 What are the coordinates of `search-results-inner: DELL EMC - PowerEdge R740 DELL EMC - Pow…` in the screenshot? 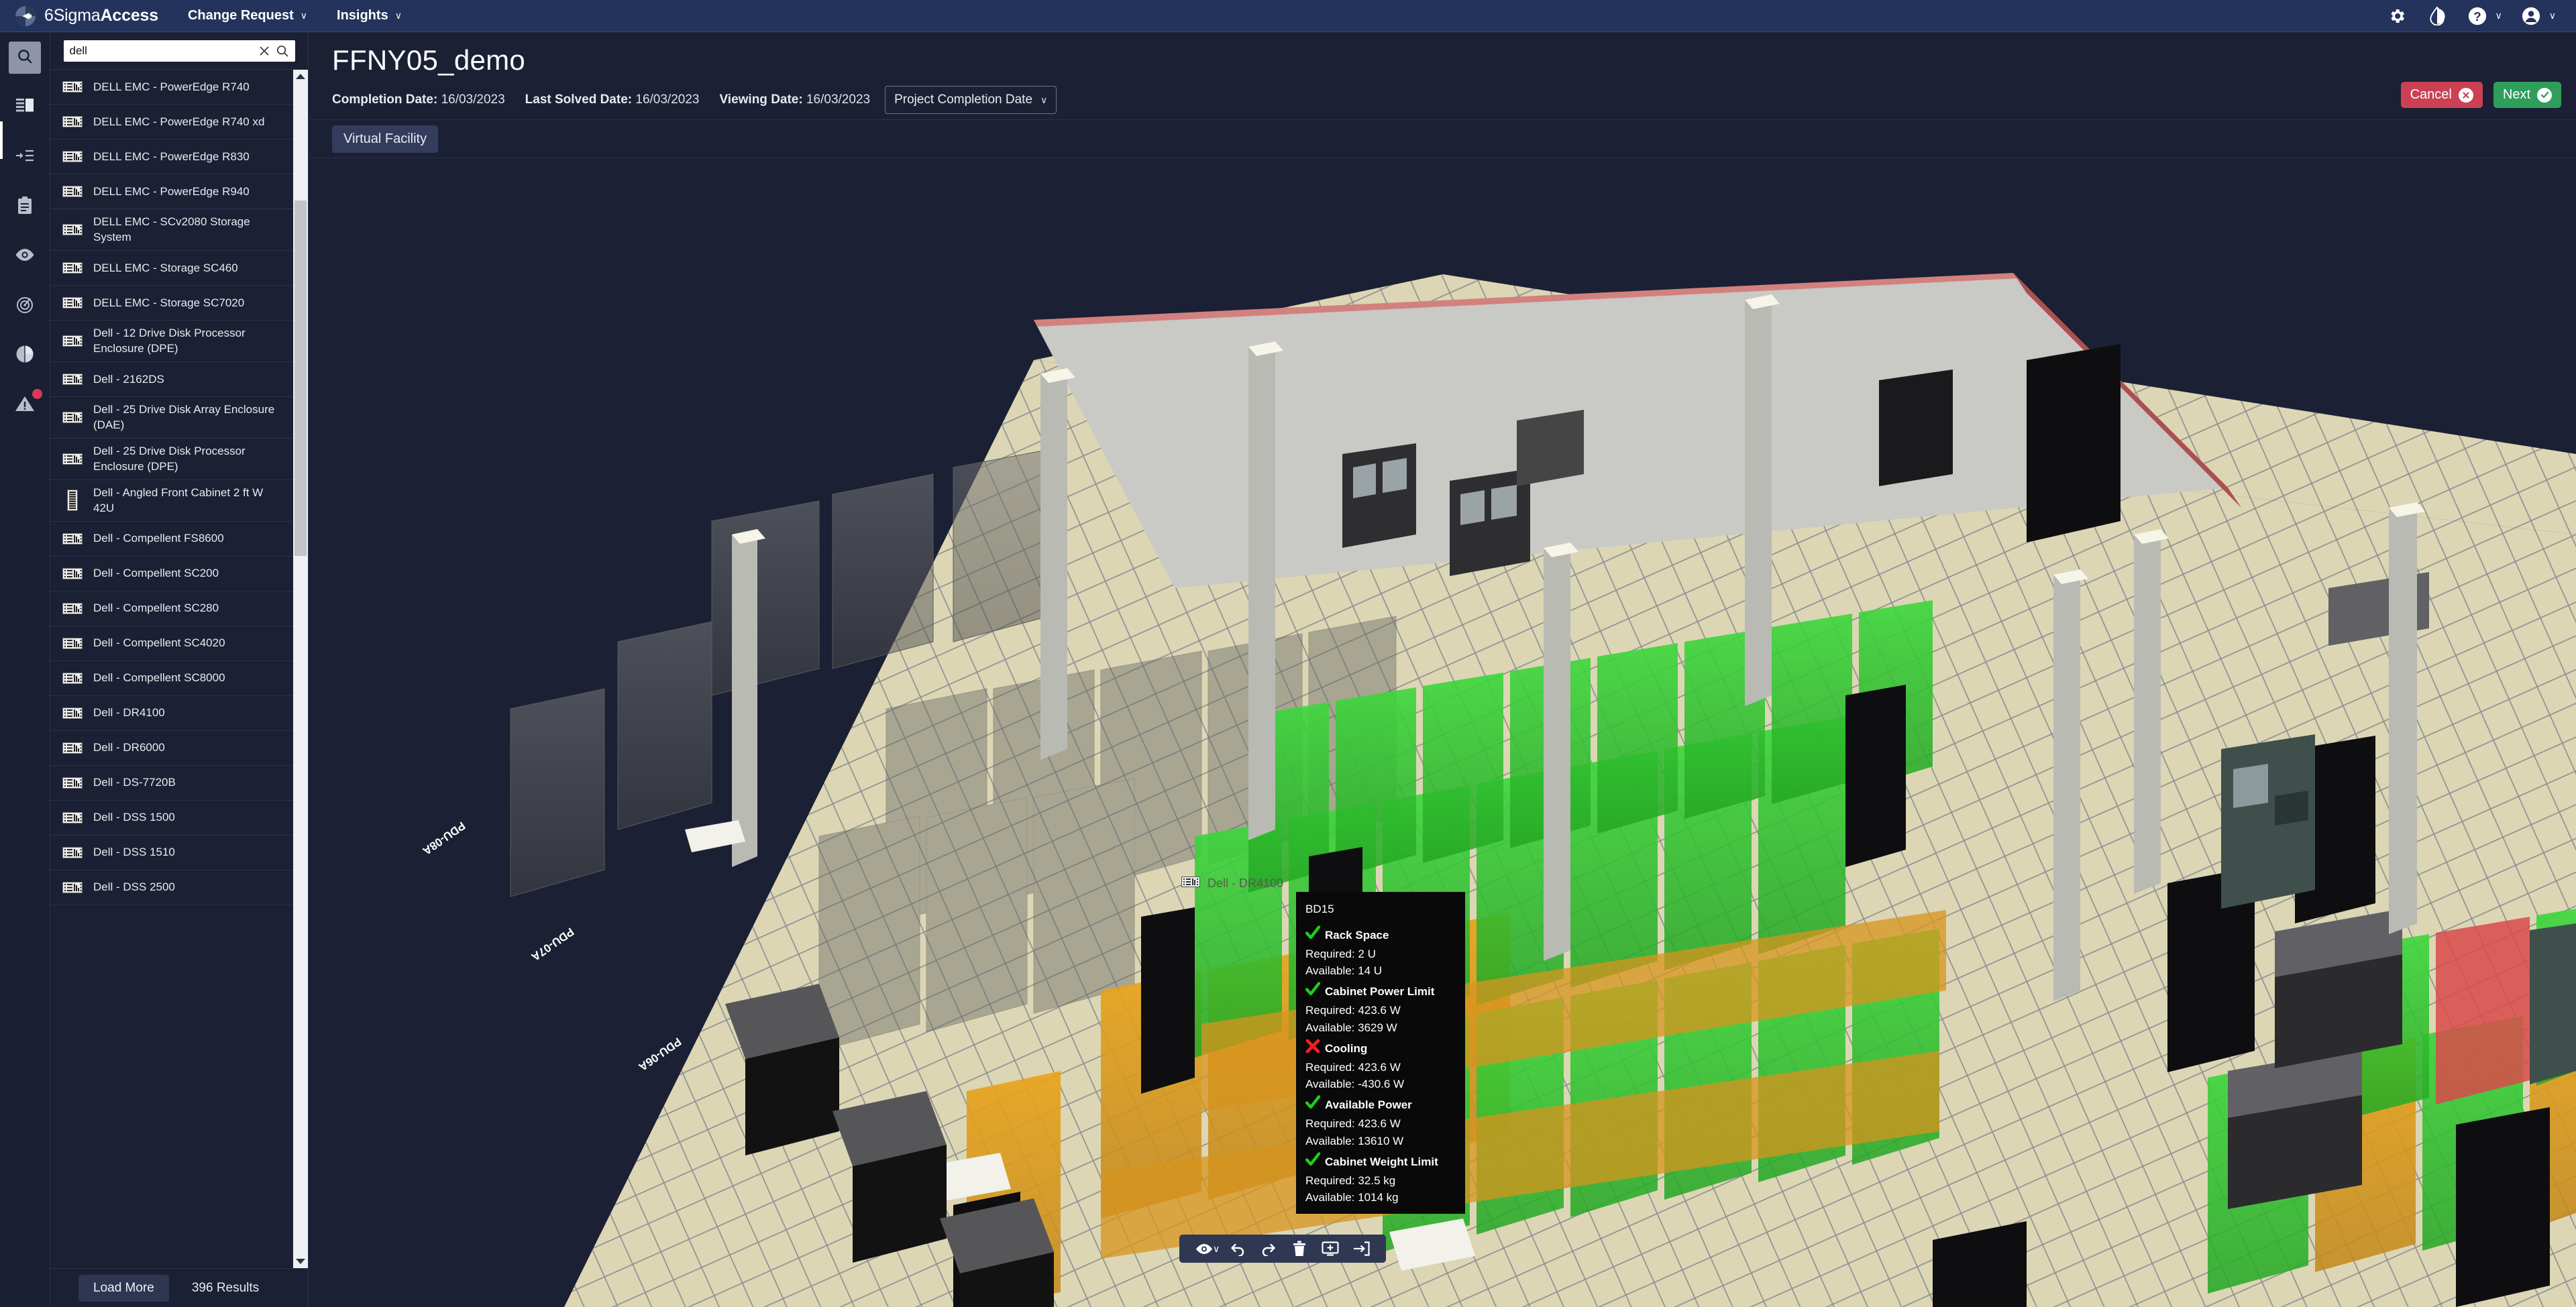 It's located at (171, 669).